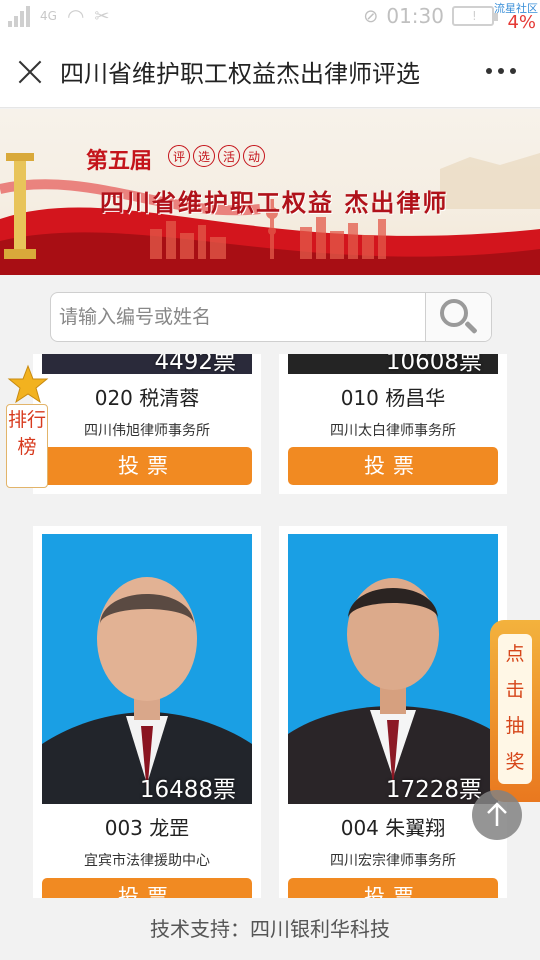  Describe the element at coordinates (516, 8) in the screenshot. I see `watermark: 流星社区` at that location.